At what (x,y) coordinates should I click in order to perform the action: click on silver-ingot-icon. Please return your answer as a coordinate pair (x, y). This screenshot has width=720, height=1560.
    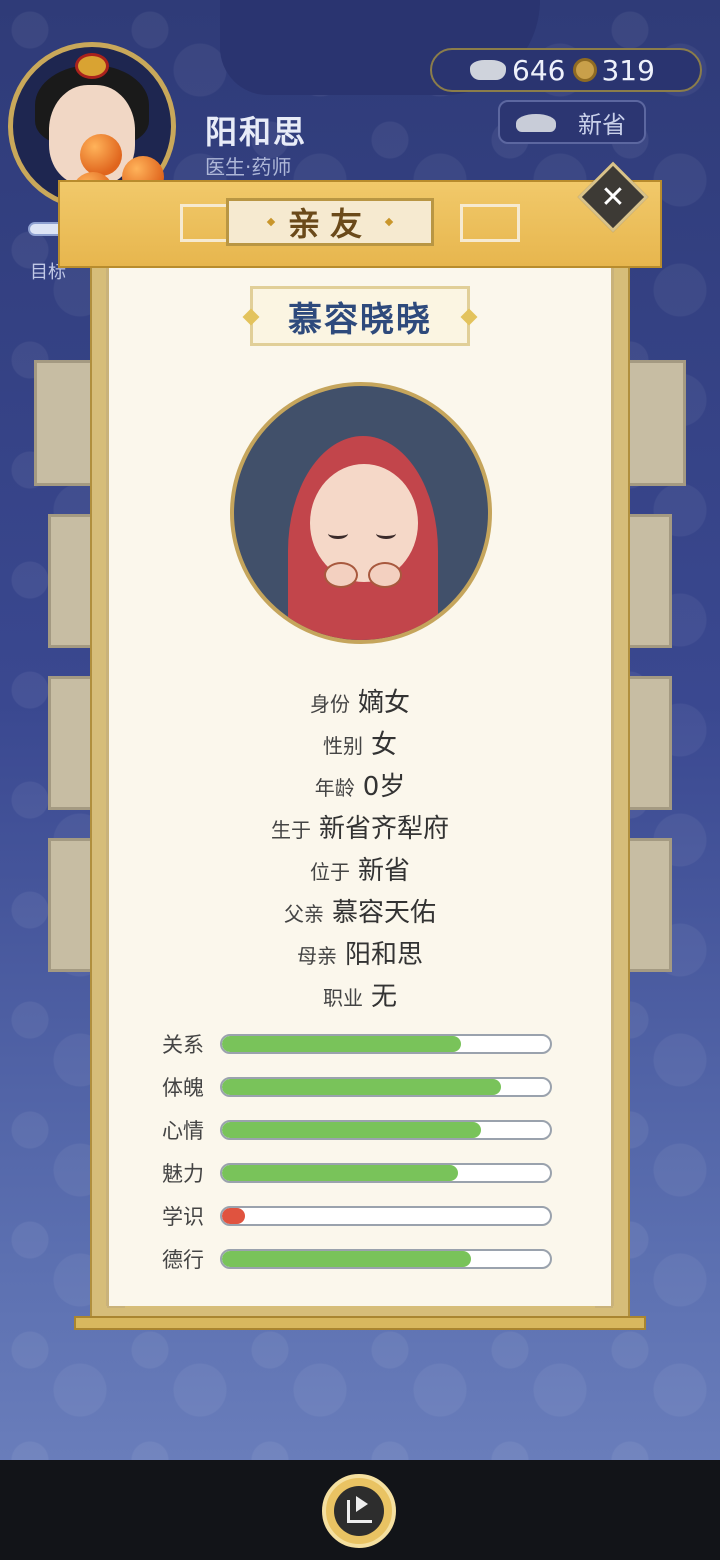
    Looking at the image, I should click on (488, 70).